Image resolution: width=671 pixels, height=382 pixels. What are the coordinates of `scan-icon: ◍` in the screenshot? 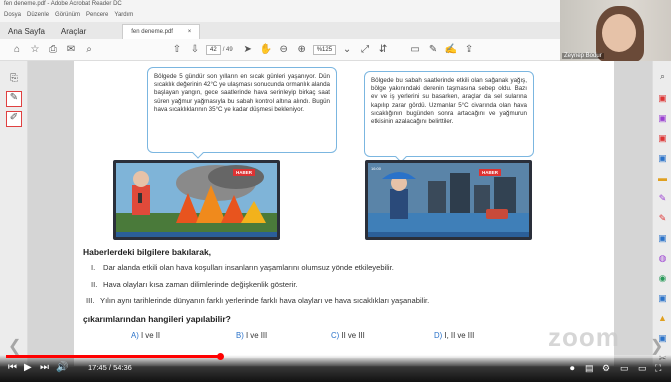 It's located at (662, 258).